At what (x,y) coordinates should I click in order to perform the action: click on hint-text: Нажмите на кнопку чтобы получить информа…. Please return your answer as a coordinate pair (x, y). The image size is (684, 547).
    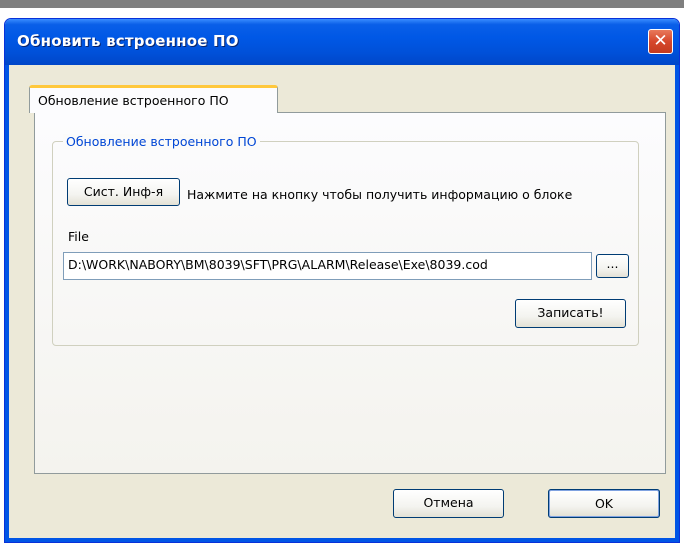
    Looking at the image, I should click on (380, 194).